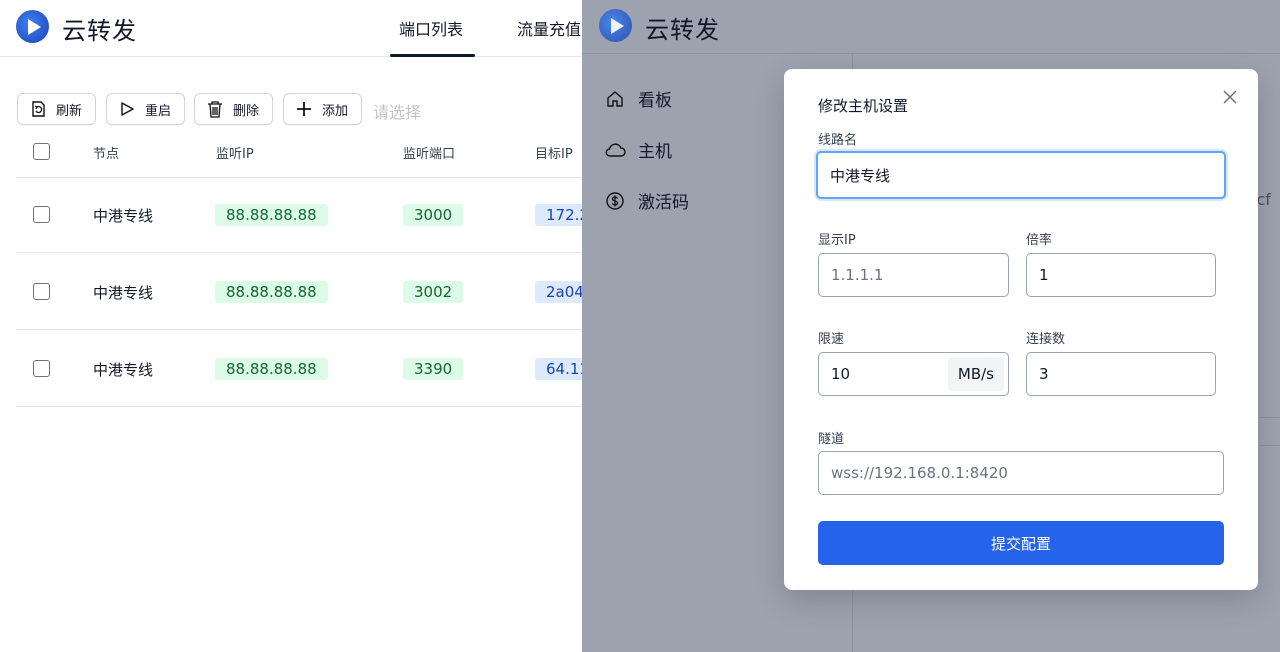  I want to click on line-name-value: 中港专线, so click(860, 175).